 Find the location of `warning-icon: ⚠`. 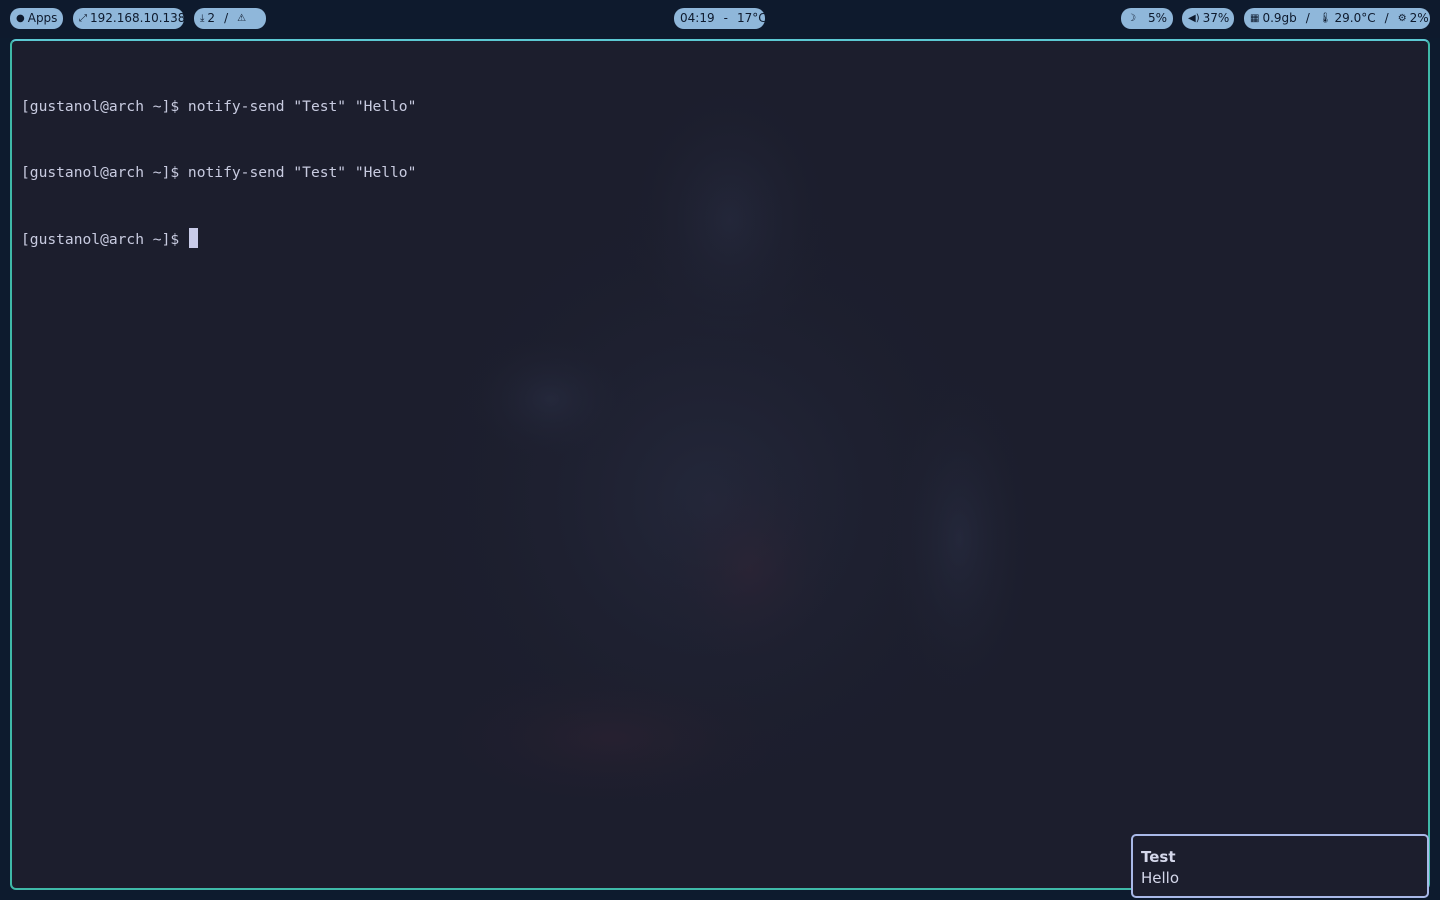

warning-icon: ⚠ is located at coordinates (242, 18).